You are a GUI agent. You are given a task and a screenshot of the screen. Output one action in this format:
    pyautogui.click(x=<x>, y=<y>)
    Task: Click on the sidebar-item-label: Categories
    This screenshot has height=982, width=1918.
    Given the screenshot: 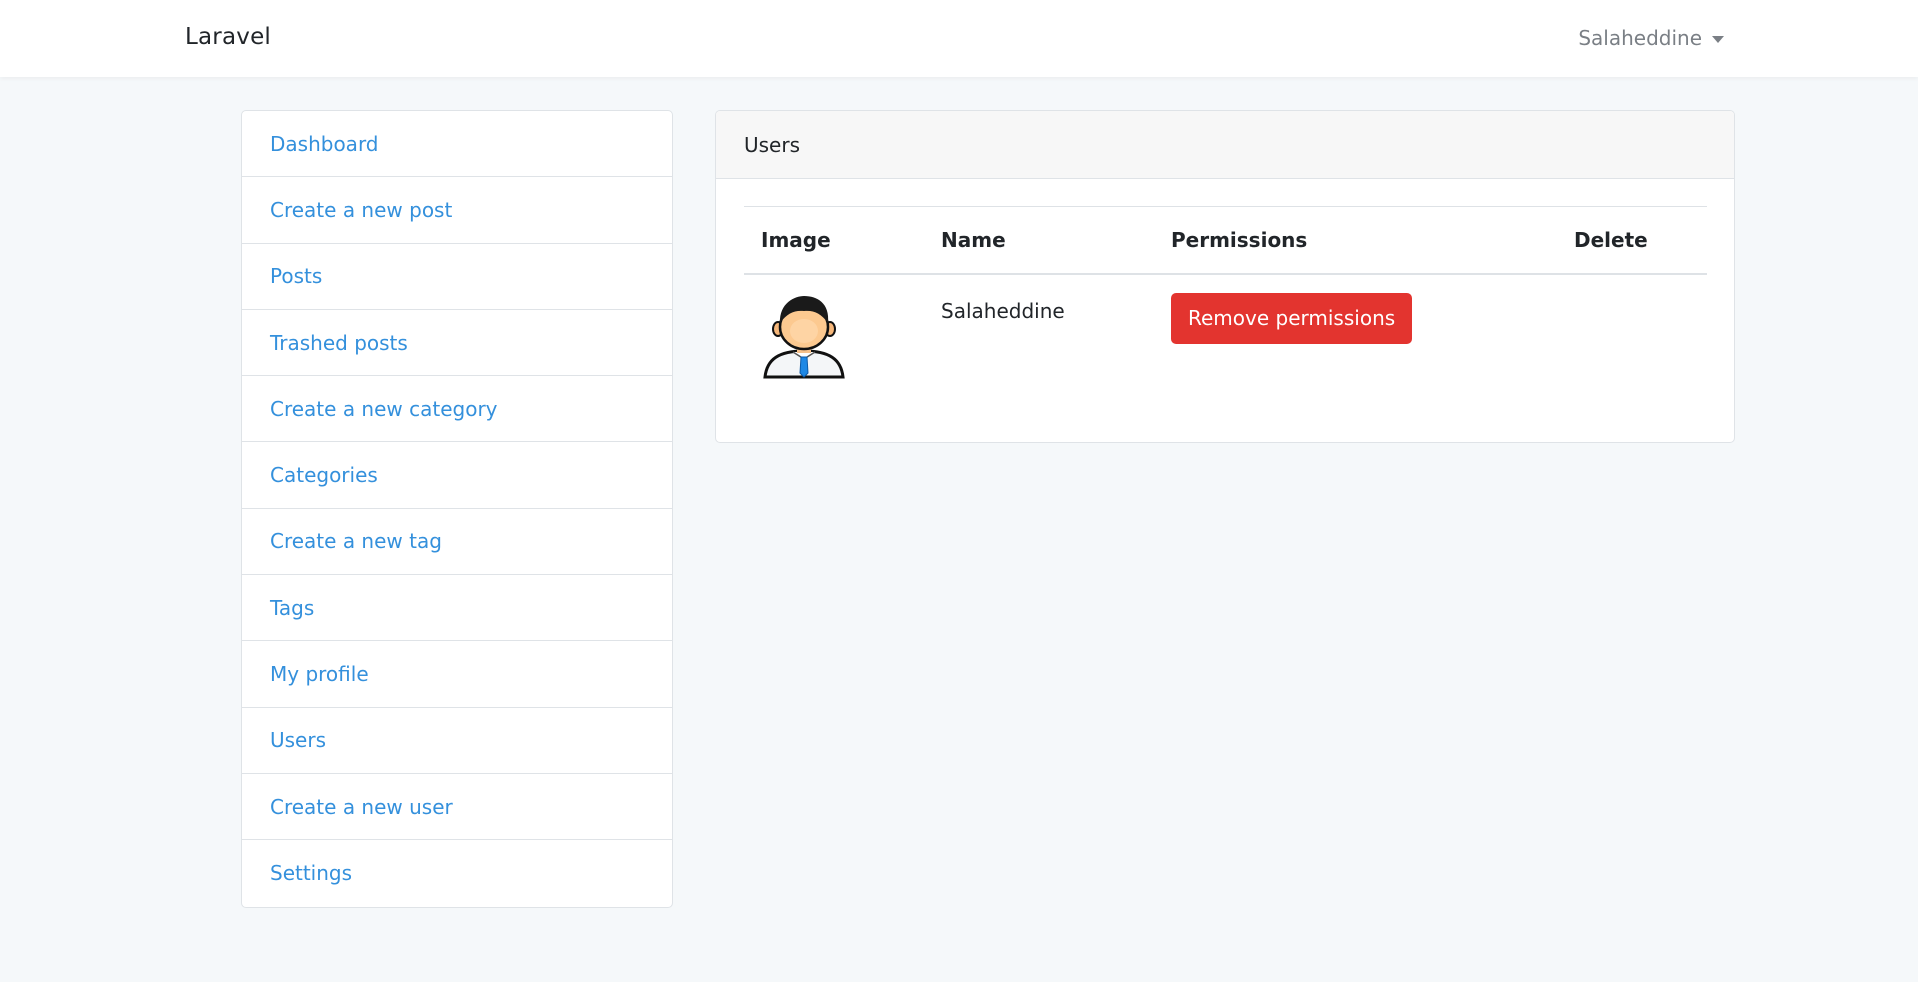 What is the action you would take?
    pyautogui.click(x=324, y=475)
    